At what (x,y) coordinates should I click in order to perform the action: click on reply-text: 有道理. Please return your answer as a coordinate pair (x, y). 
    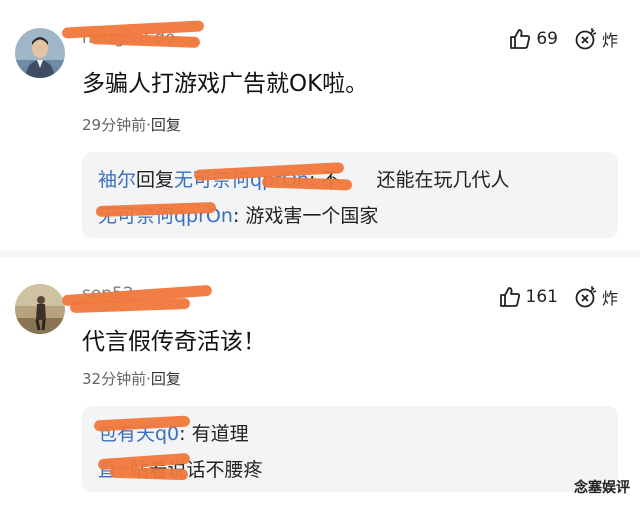
    Looking at the image, I should click on (220, 434).